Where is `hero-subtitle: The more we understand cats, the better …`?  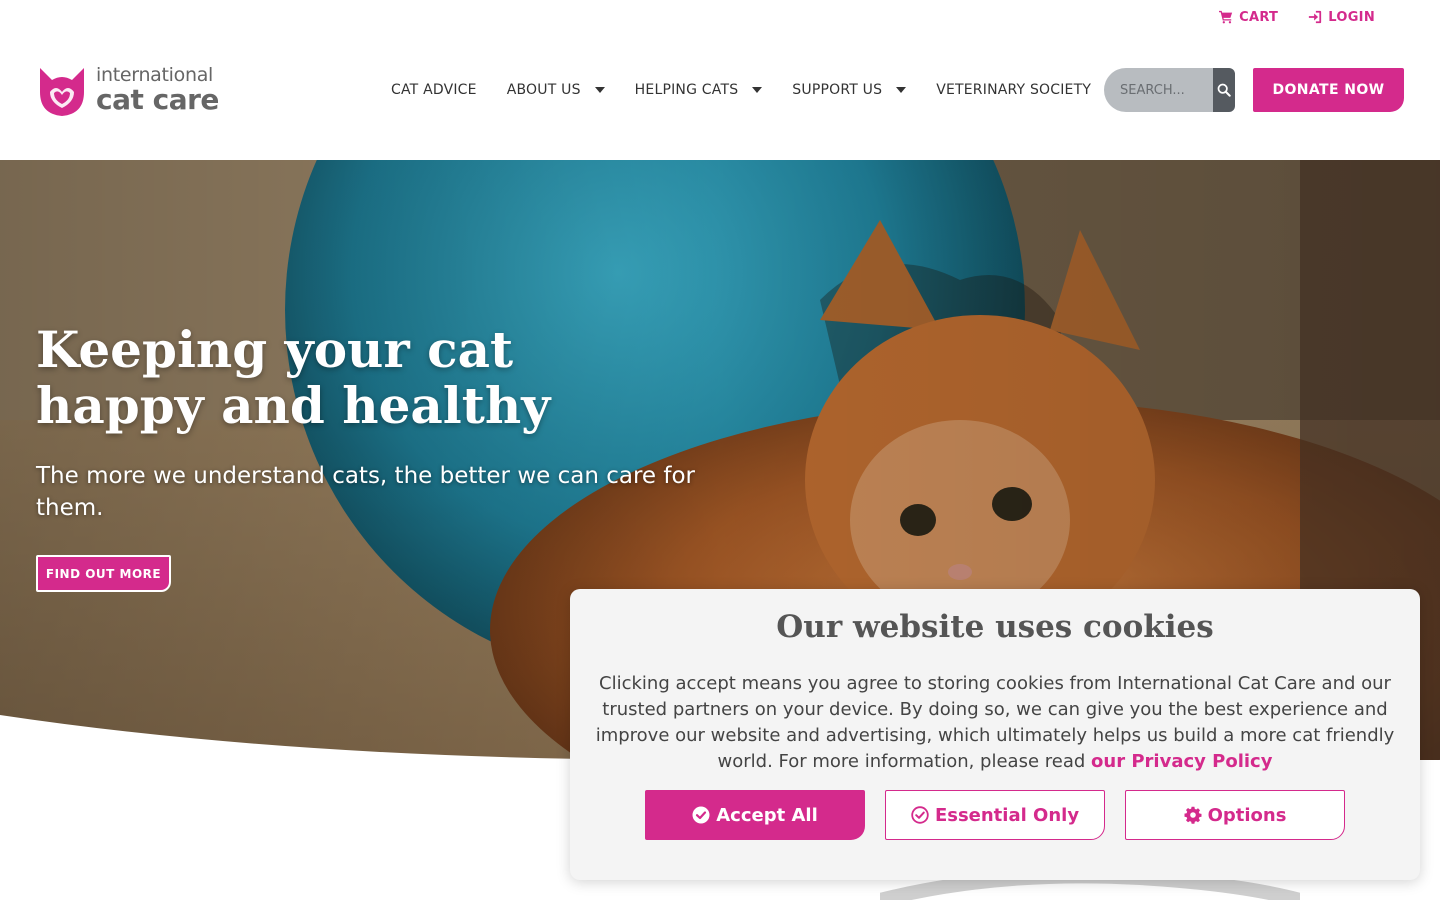
hero-subtitle: The more we understand cats, the better … is located at coordinates (365, 492).